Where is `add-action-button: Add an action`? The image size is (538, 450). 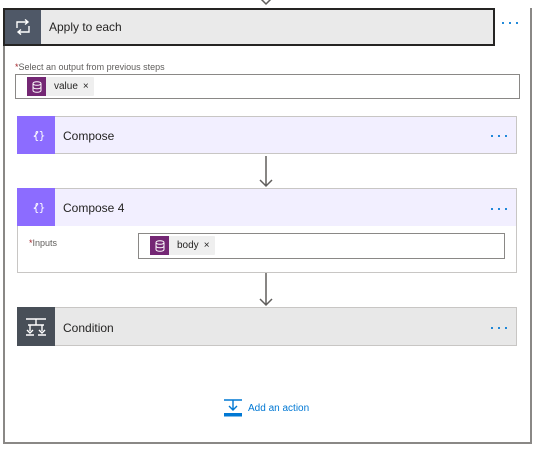
add-action-button: Add an action is located at coordinates (265, 408).